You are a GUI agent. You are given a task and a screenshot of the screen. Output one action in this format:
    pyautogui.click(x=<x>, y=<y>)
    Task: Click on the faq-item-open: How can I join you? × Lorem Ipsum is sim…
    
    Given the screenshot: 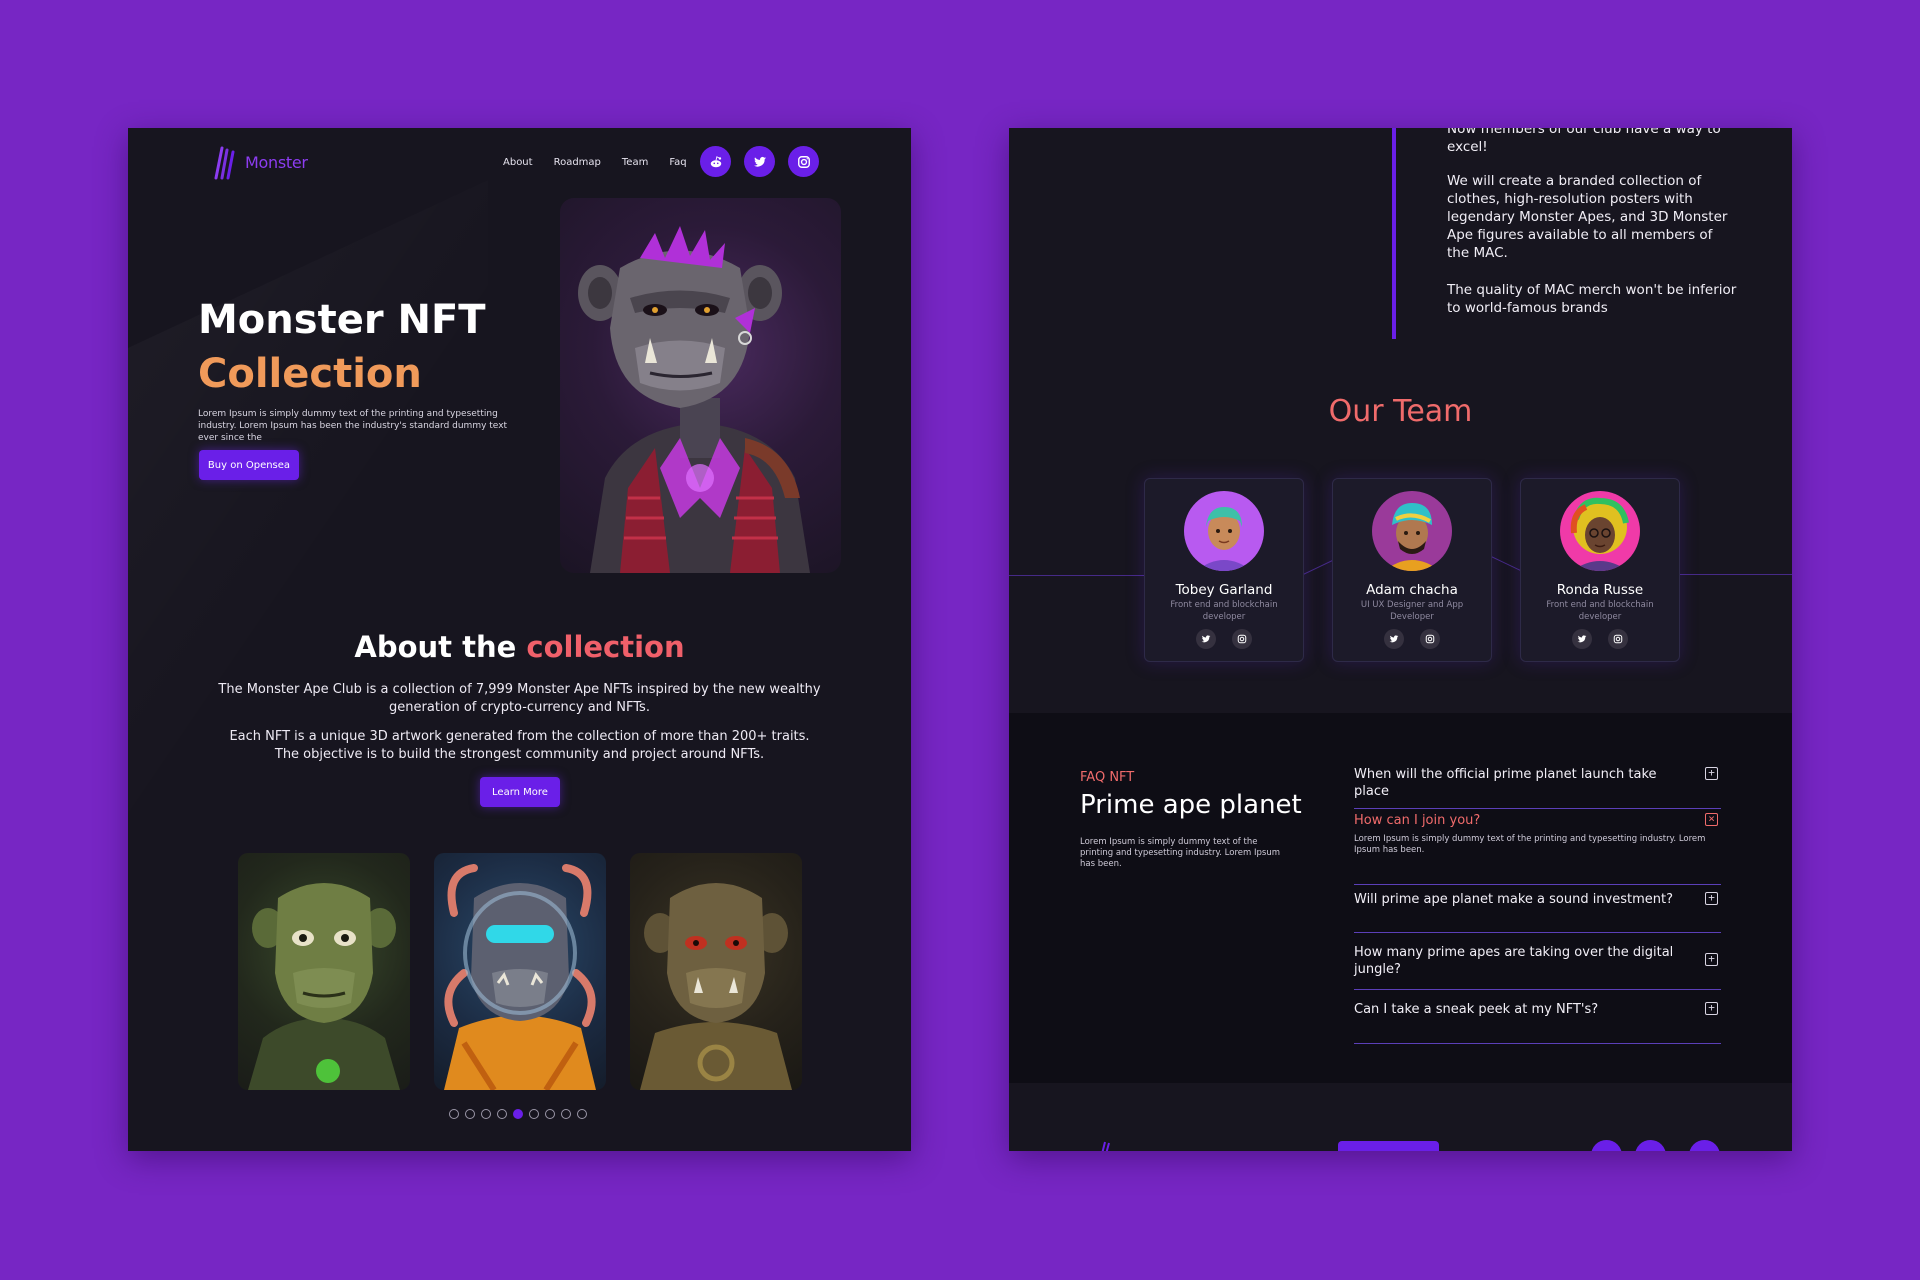 What is the action you would take?
    pyautogui.click(x=1537, y=848)
    